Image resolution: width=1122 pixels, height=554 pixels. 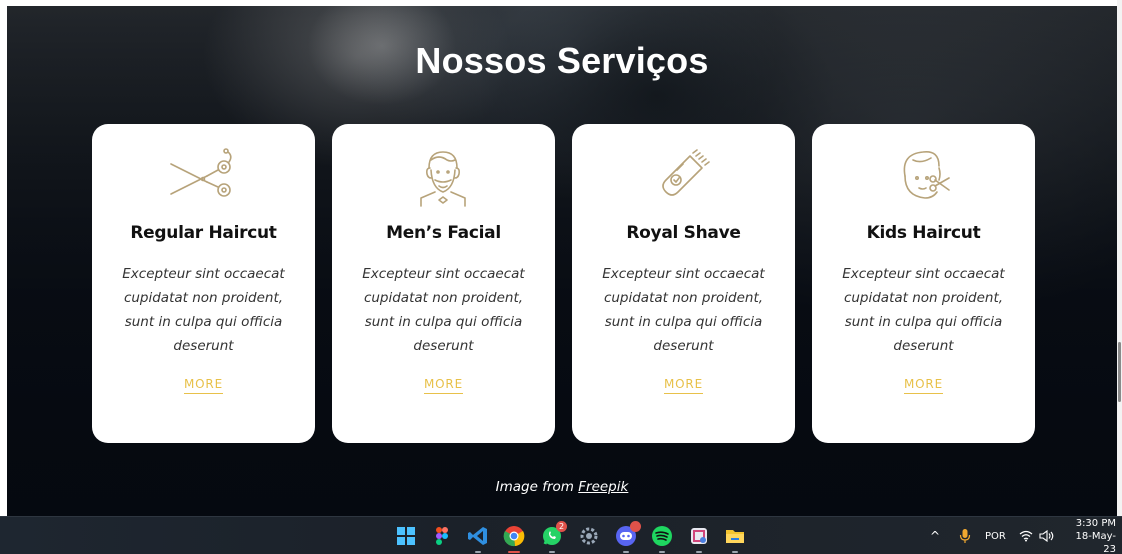 What do you see at coordinates (203, 233) in the screenshot?
I see `card-title: Regular Haircut` at bounding box center [203, 233].